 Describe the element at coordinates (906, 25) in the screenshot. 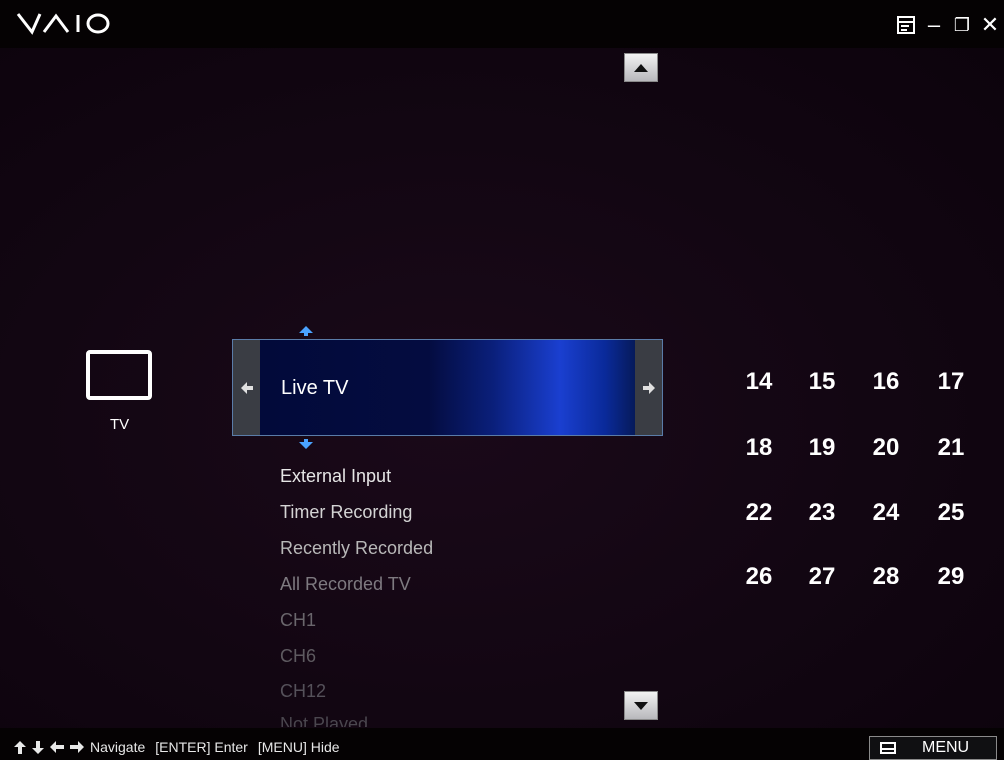

I see `window-menu-icon` at that location.